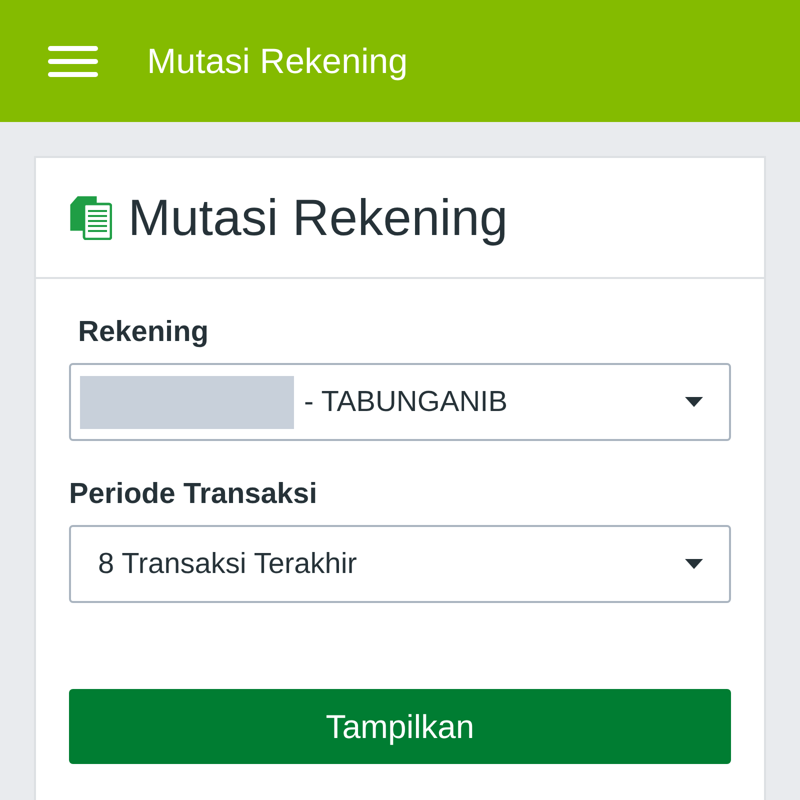  What do you see at coordinates (400, 564) in the screenshot?
I see `dropdown-select: 8 Transaksi Terakhir` at bounding box center [400, 564].